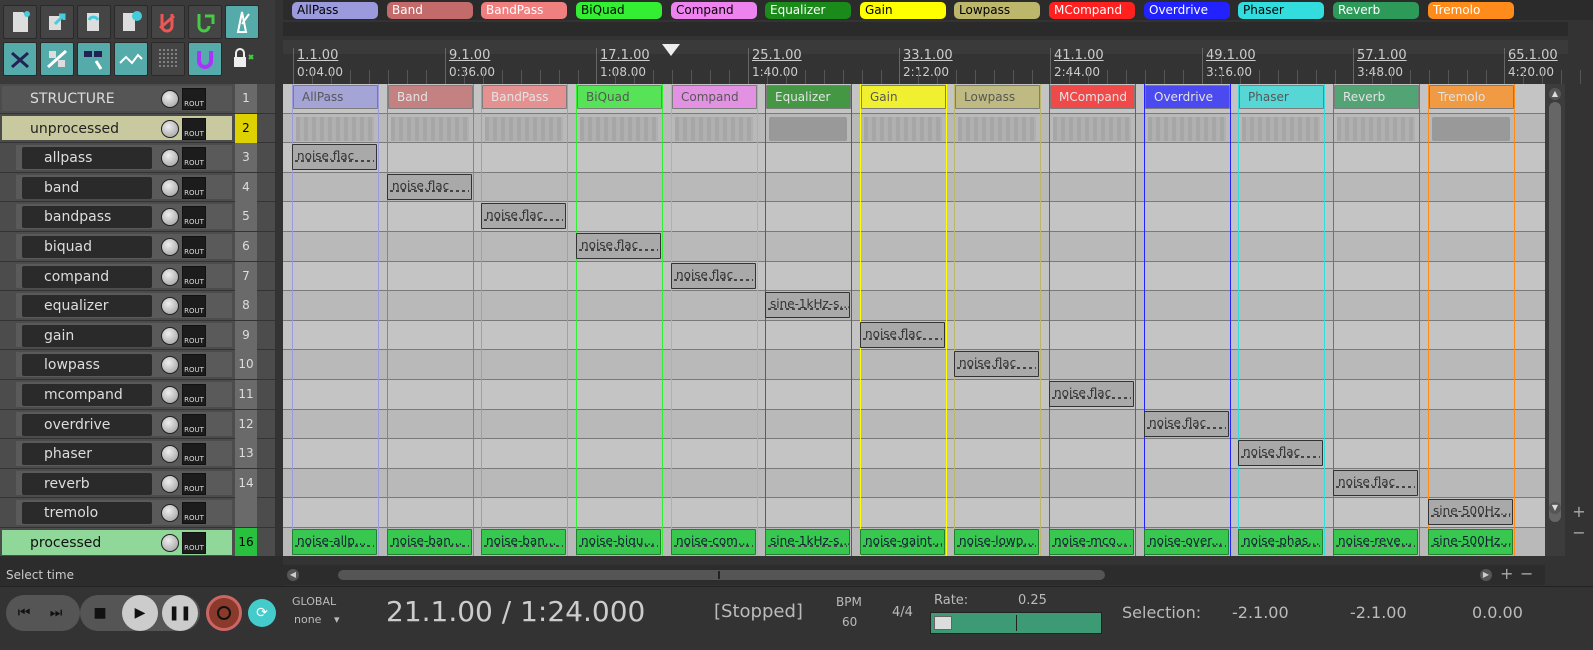 The image size is (1593, 650). I want to click on new-project-icon, so click(20, 22).